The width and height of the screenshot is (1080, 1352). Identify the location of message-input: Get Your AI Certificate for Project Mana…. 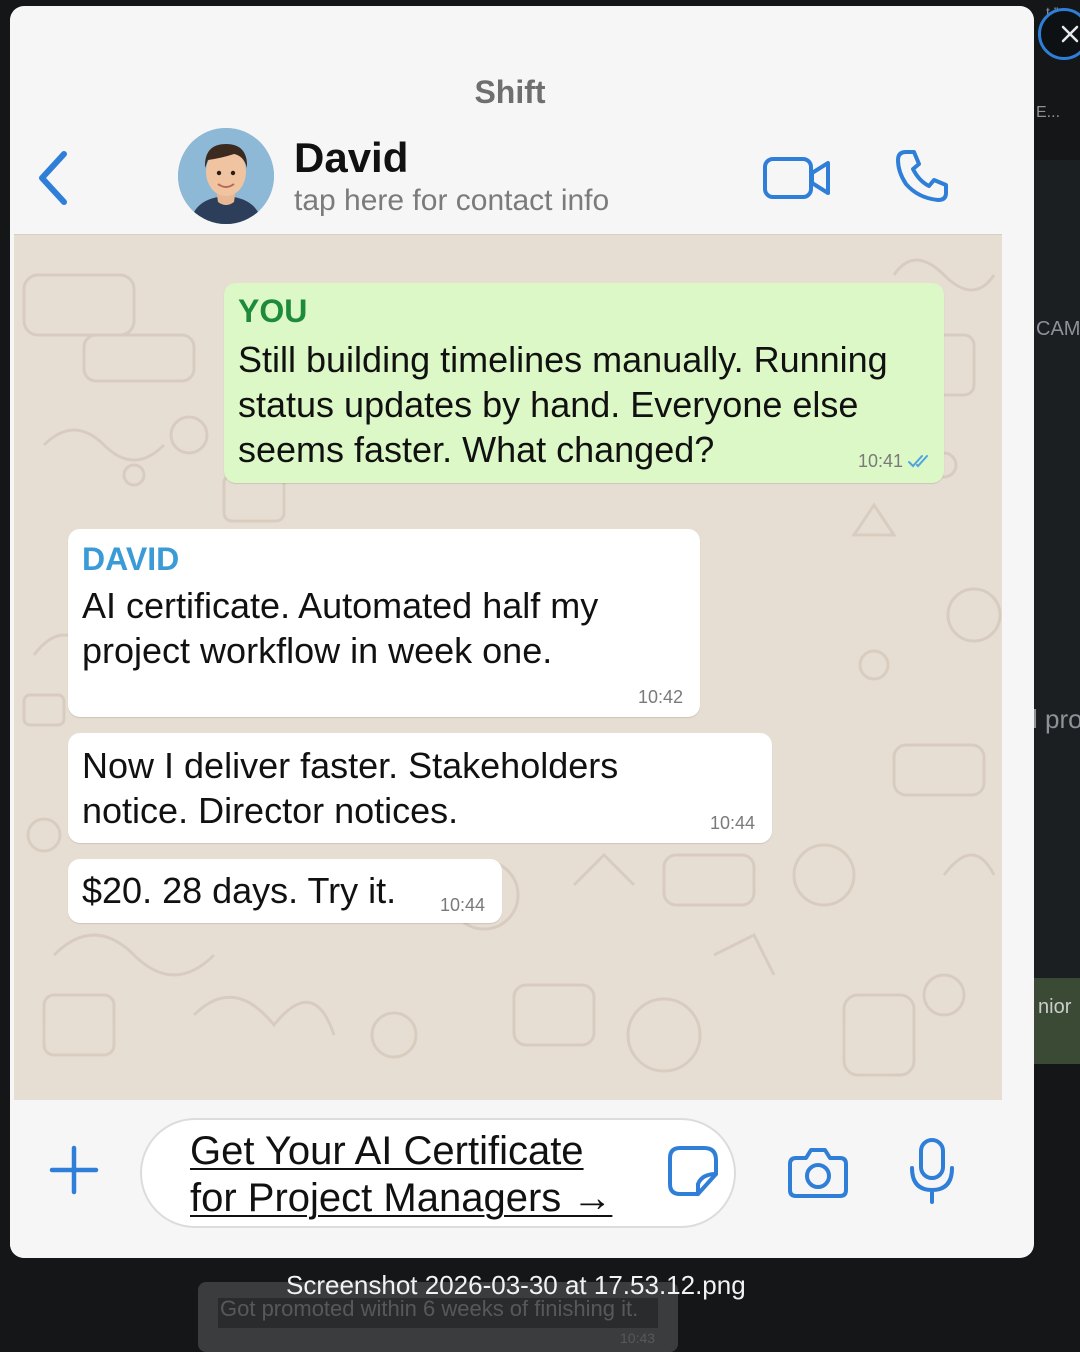
(438, 1173).